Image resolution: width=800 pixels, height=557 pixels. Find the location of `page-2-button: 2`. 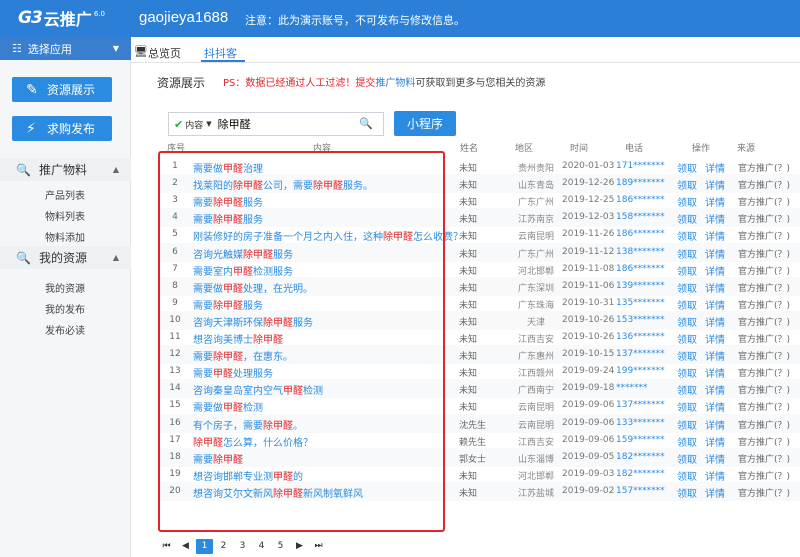

page-2-button: 2 is located at coordinates (223, 546).